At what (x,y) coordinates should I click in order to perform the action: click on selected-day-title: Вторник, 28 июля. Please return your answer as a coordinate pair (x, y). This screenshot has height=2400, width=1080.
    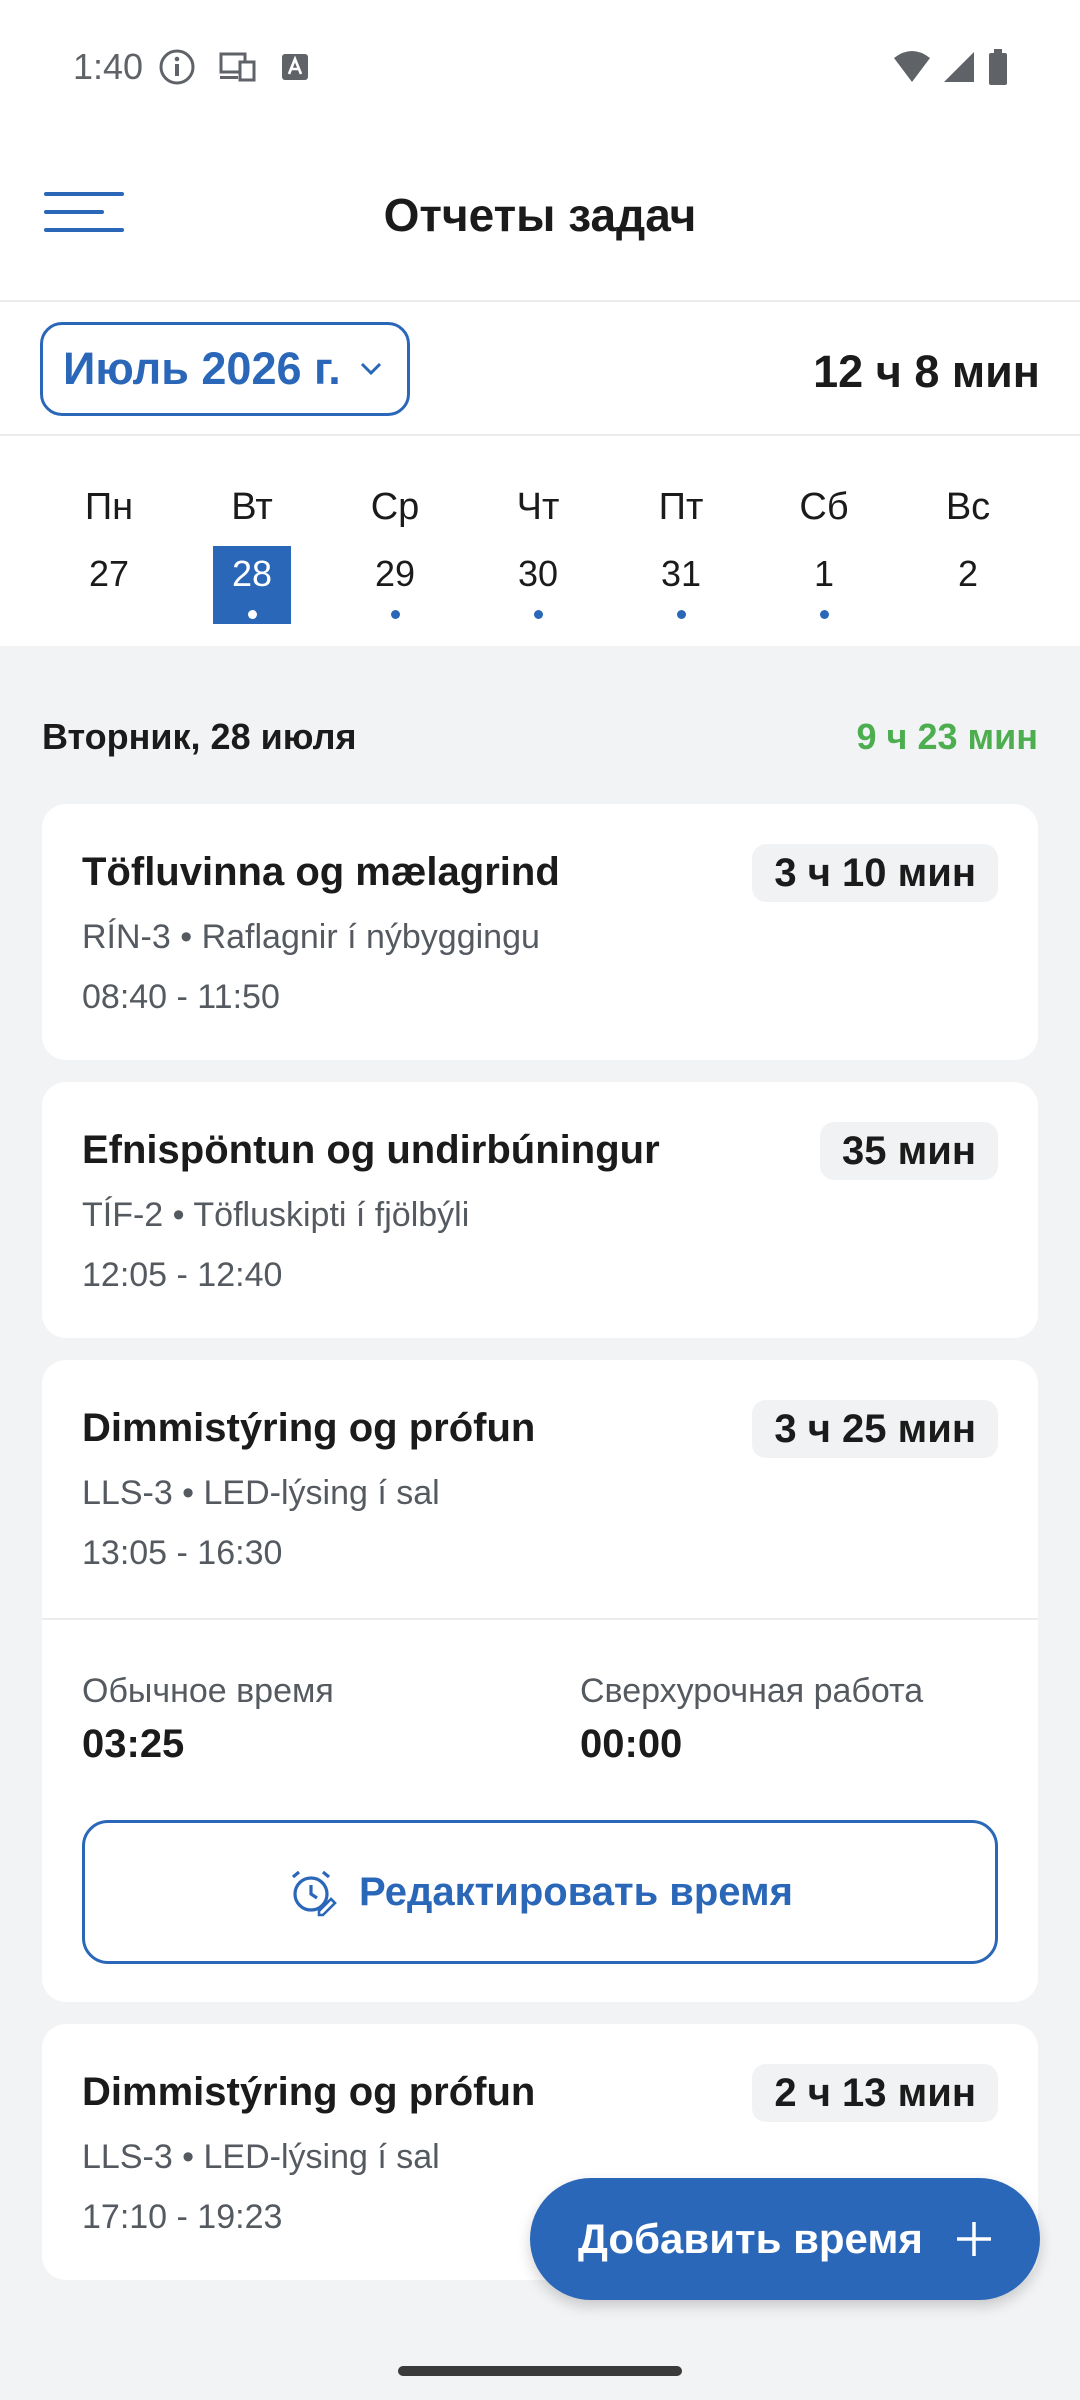
    Looking at the image, I should click on (199, 736).